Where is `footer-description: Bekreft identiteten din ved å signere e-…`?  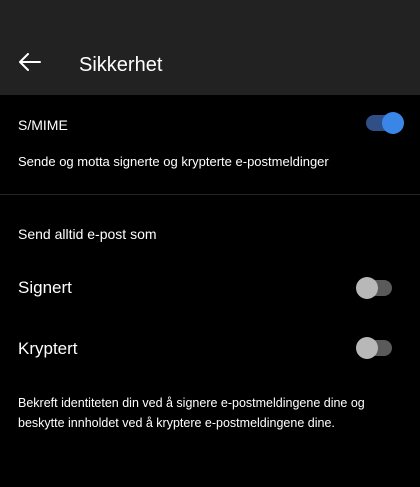
footer-description: Bekreft identiteten din ved å signere e-… is located at coordinates (191, 413).